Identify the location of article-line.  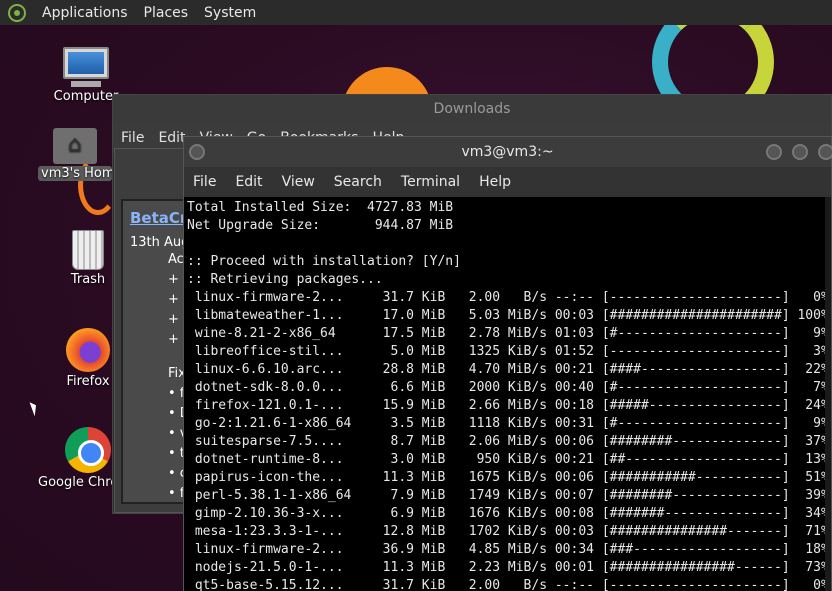
(159, 357).